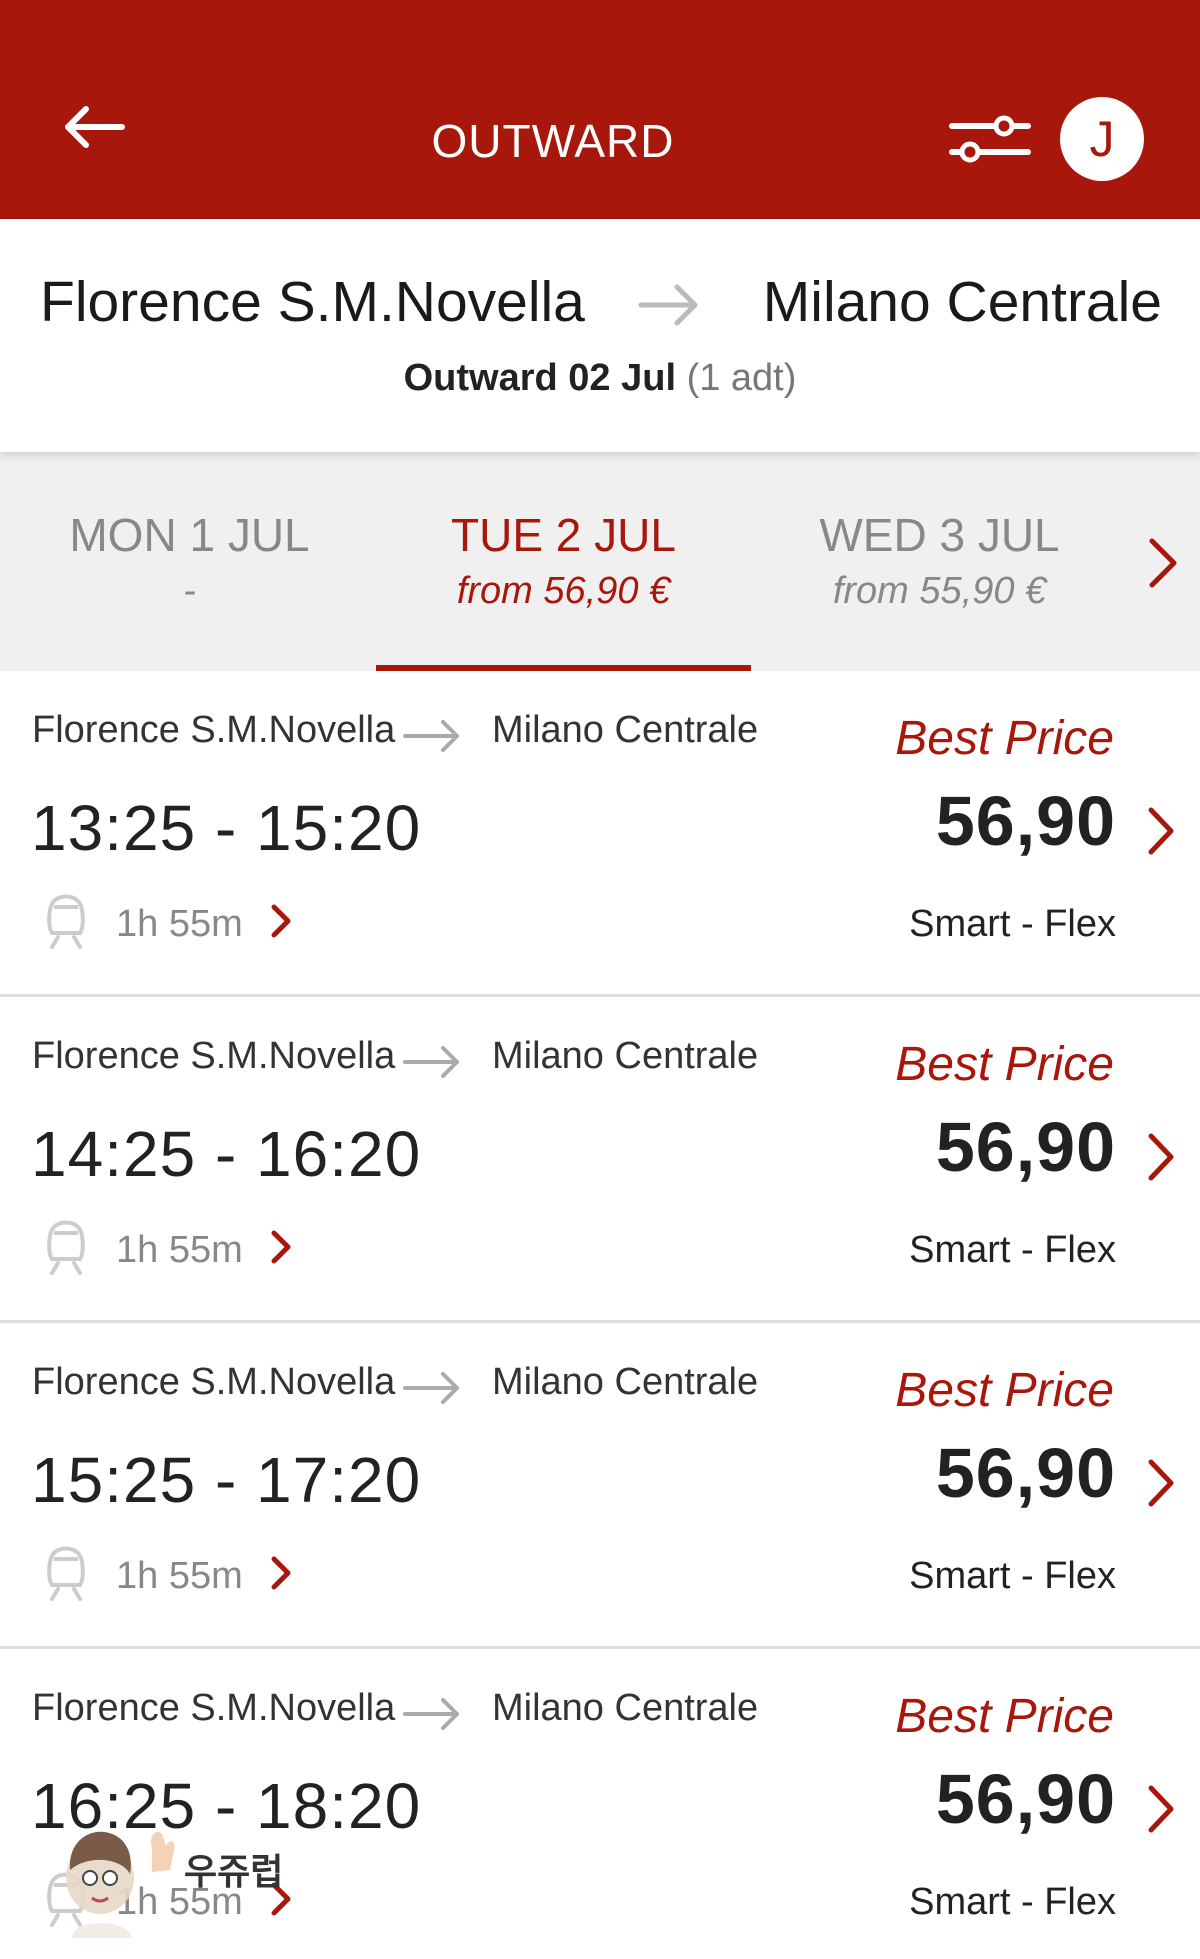  I want to click on filter-button, so click(990, 140).